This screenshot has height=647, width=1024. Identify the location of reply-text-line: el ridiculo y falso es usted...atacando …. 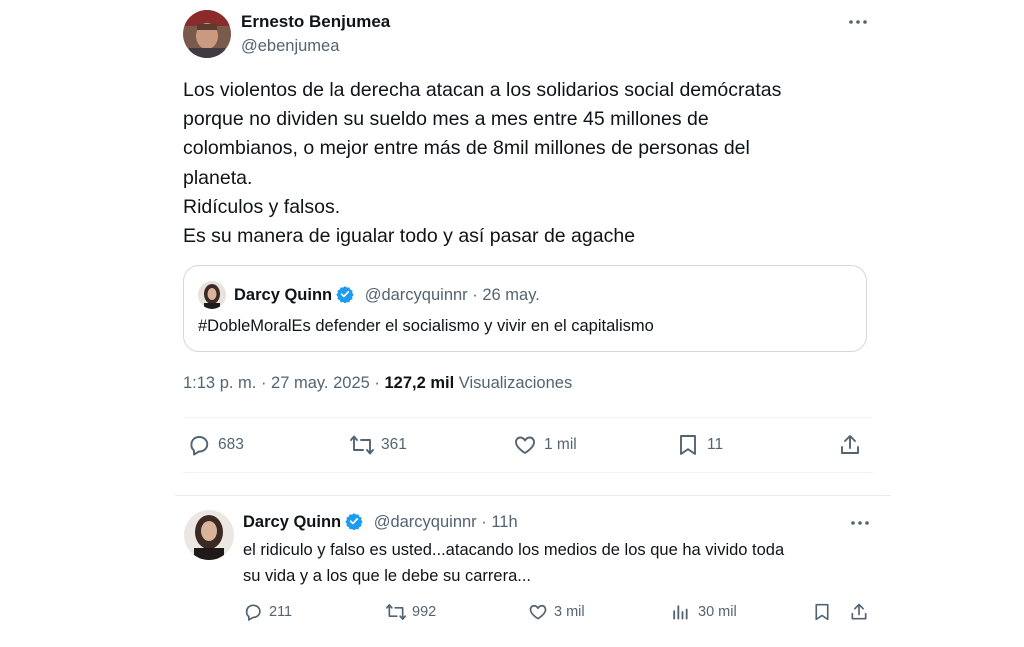
(514, 550).